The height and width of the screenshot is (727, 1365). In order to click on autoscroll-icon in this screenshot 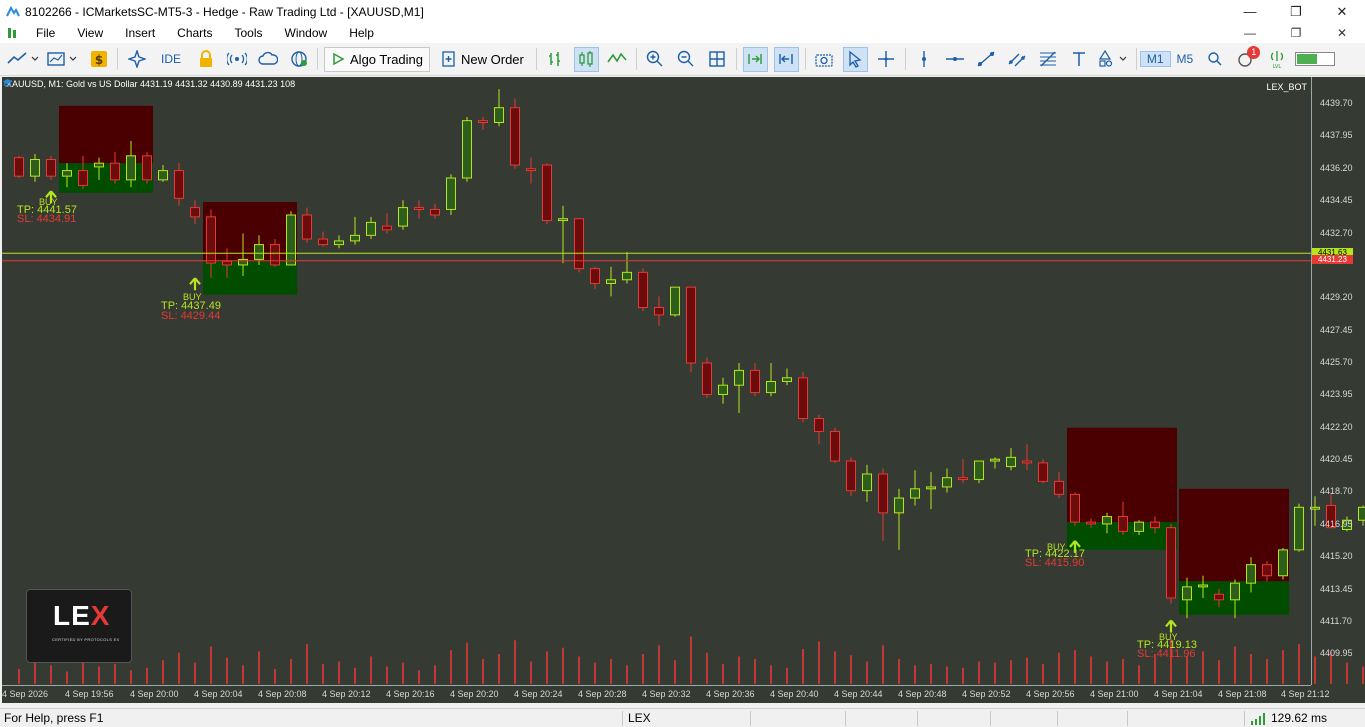, I will do `click(755, 59)`.